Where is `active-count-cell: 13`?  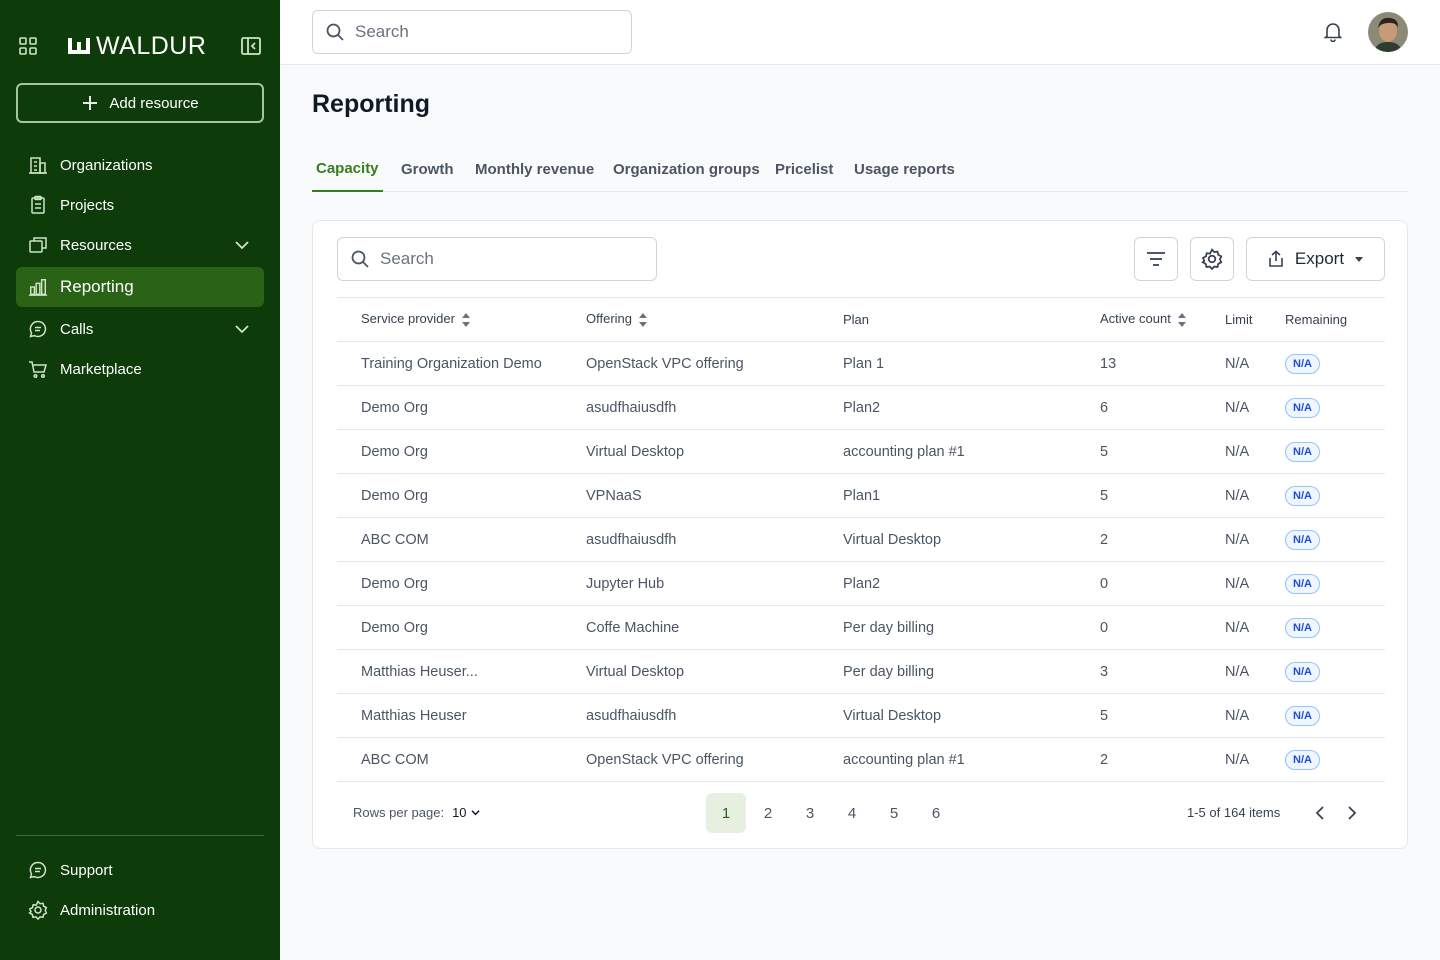 active-count-cell: 13 is located at coordinates (1162, 363).